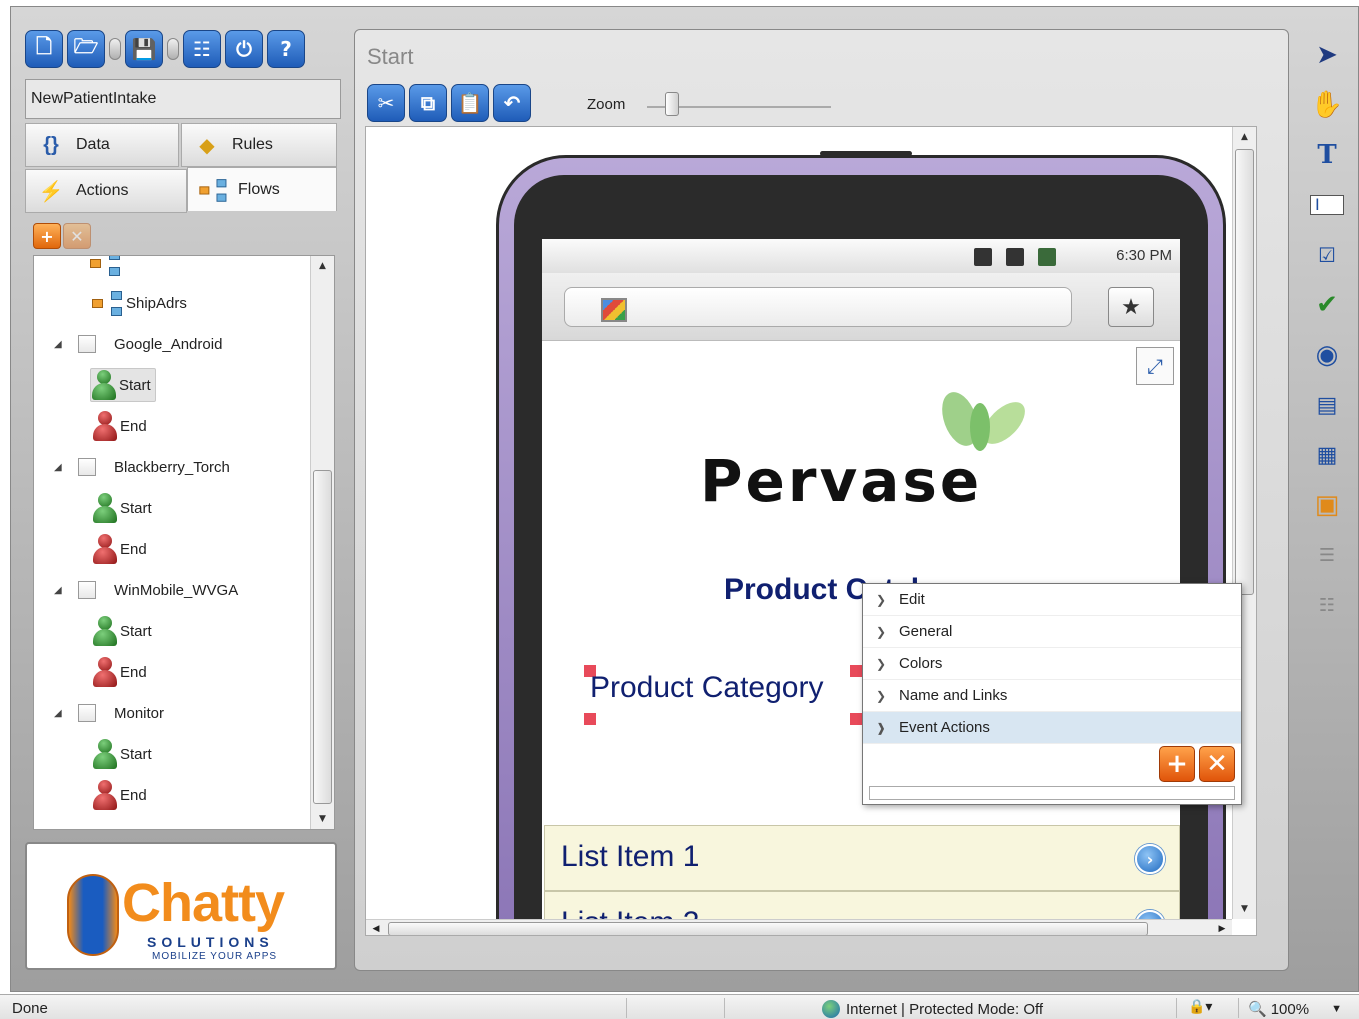 The image size is (1359, 1019). Describe the element at coordinates (262, 189) in the screenshot. I see `tab-flows: Flows` at that location.